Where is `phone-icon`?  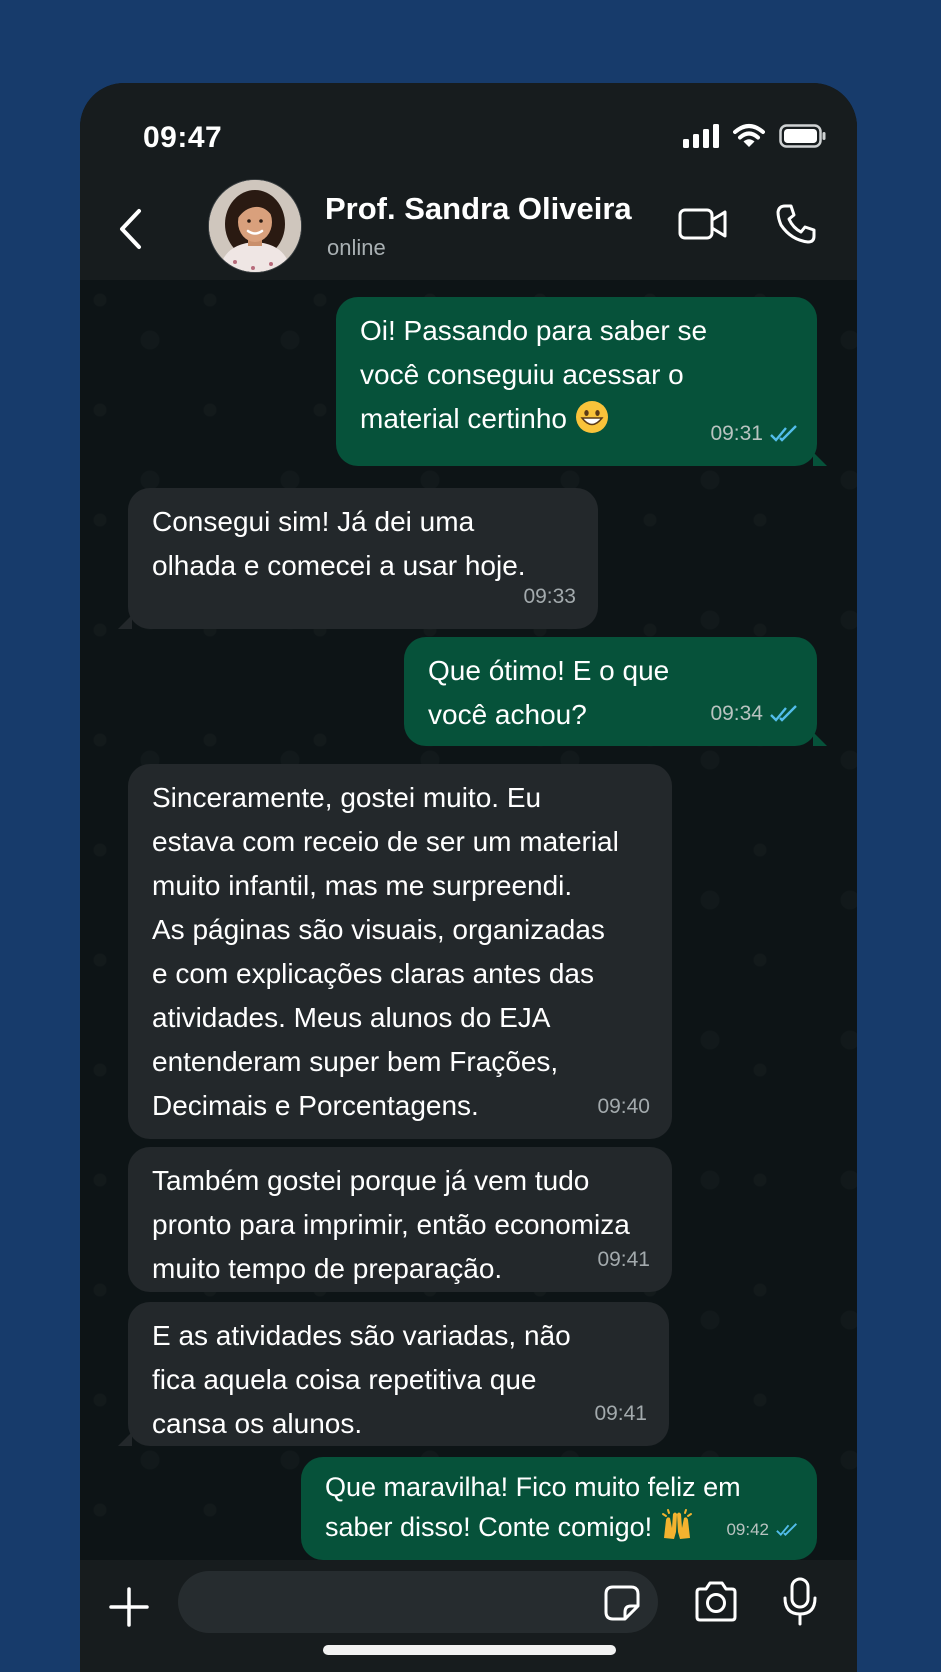 phone-icon is located at coordinates (796, 224).